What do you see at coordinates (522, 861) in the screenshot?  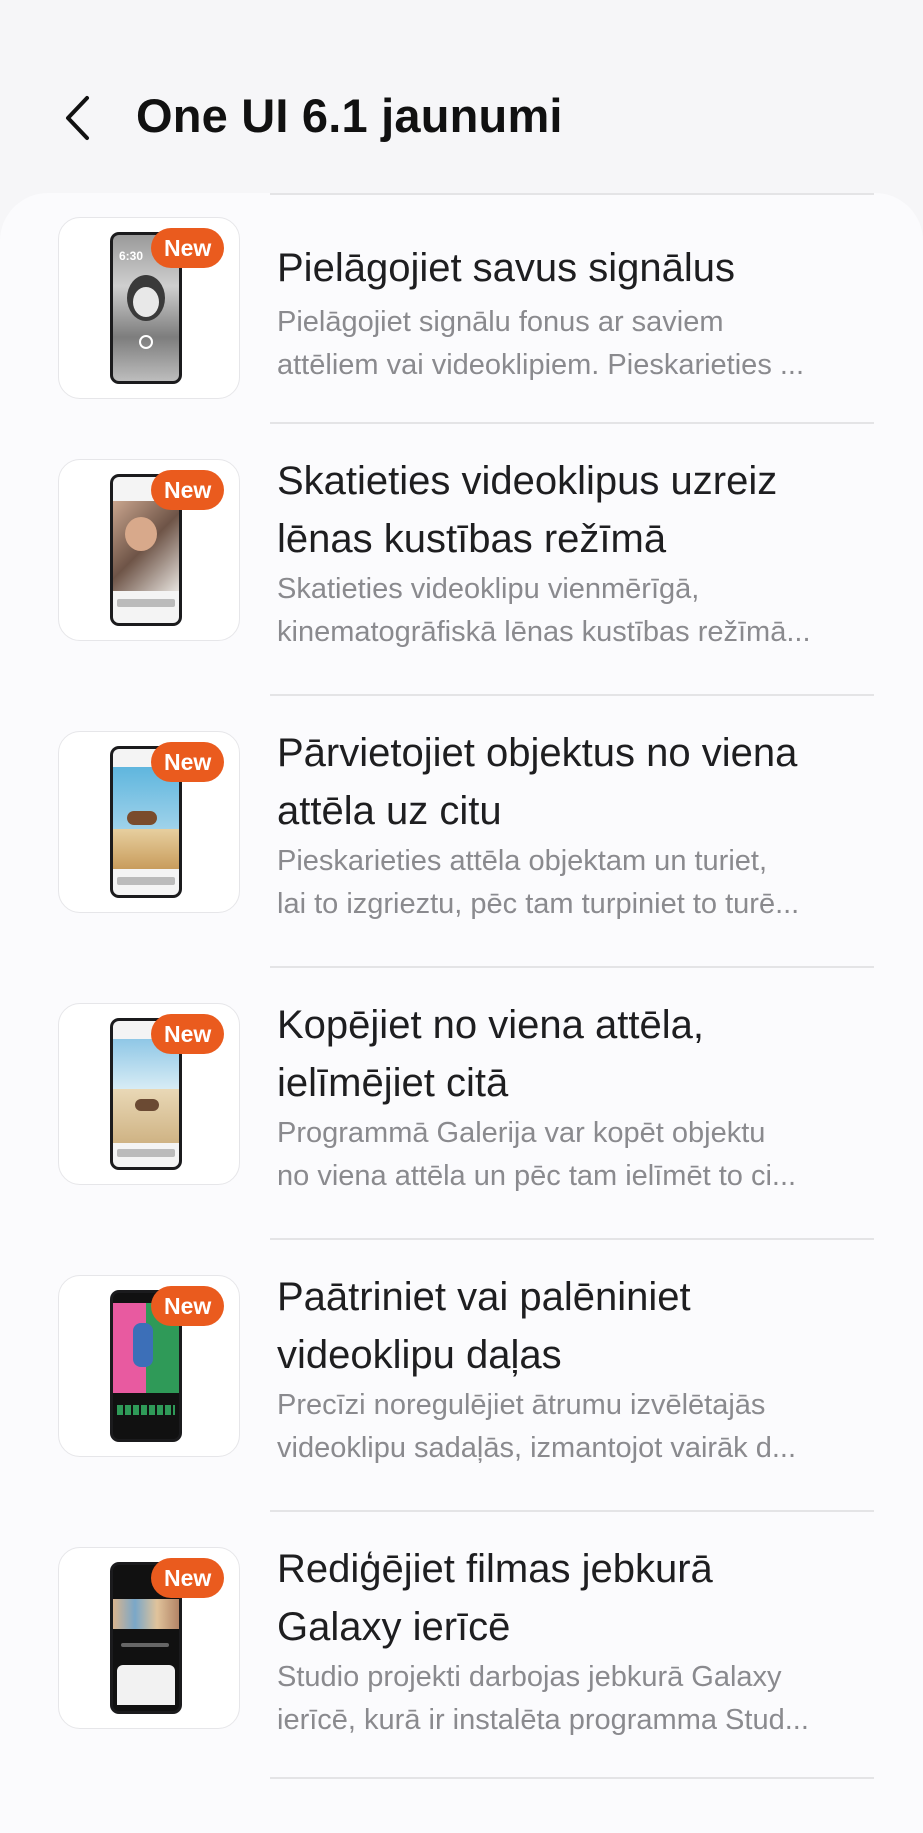 I see `item-desc-line: Pieskarieties attēla objektam un turiet,` at bounding box center [522, 861].